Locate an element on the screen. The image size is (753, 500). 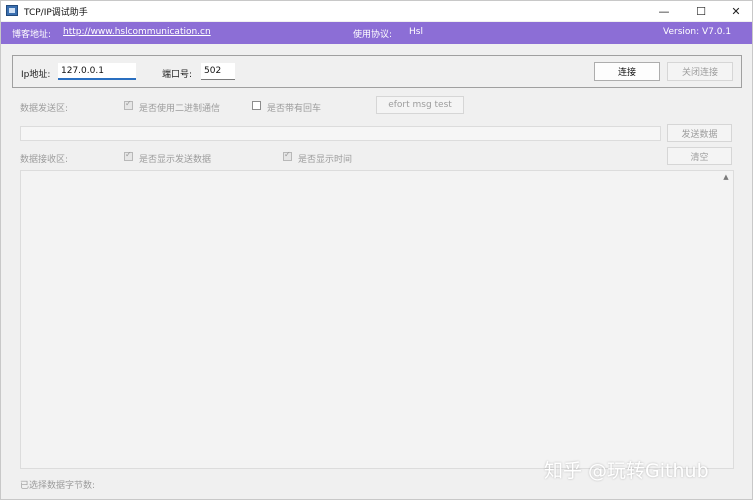
window-title: TCP/IP调试助手 is located at coordinates (56, 13).